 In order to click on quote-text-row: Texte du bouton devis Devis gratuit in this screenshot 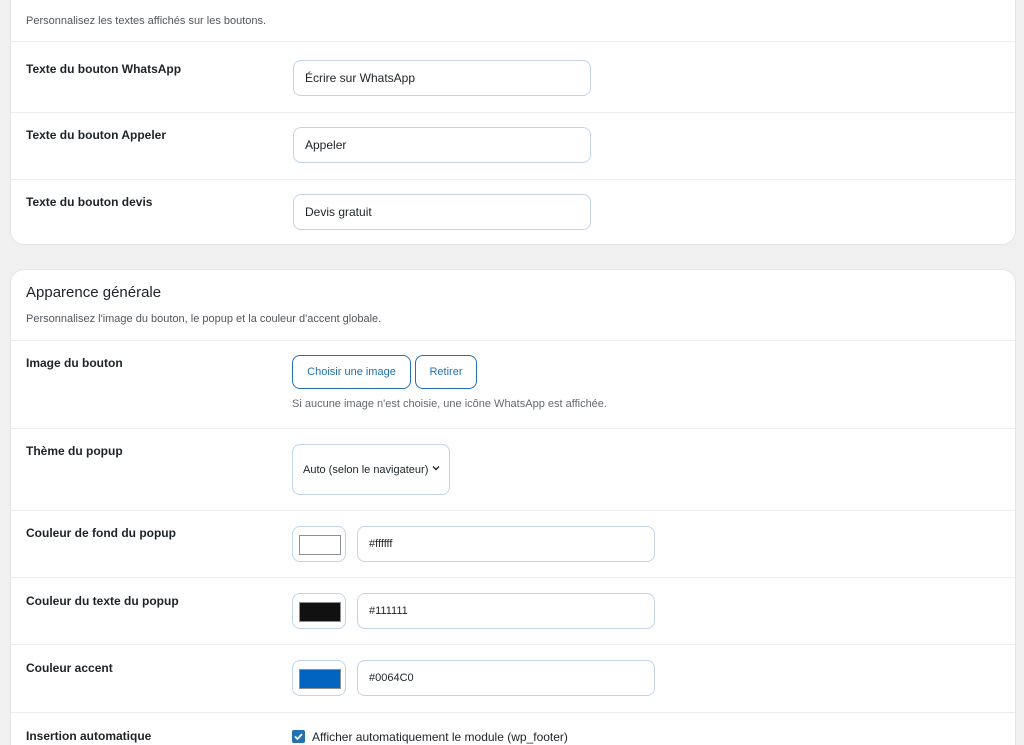, I will do `click(513, 211)`.